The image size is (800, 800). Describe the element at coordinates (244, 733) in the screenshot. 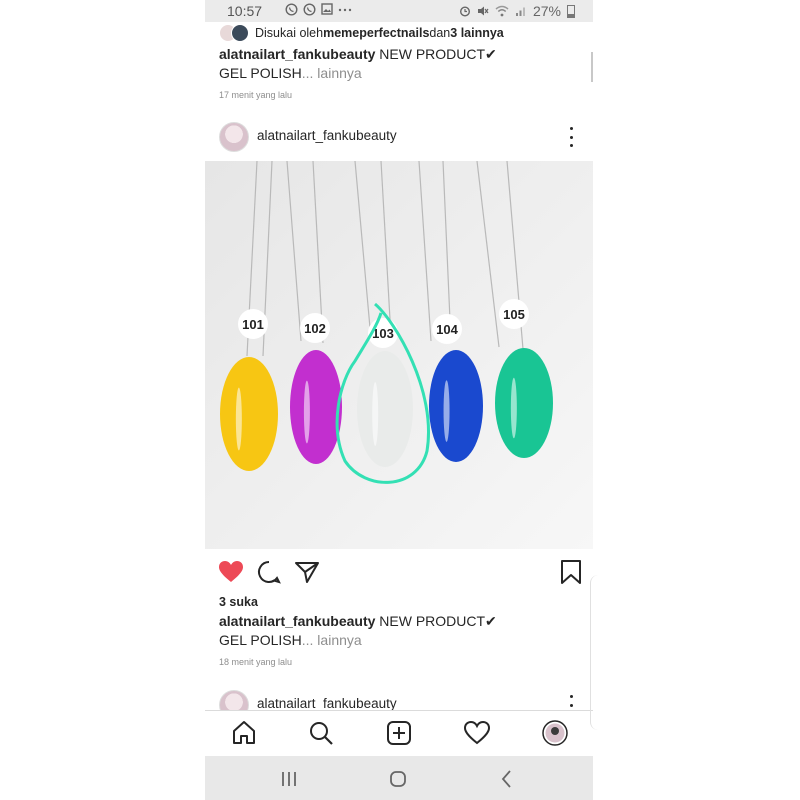

I see `home-icon` at that location.